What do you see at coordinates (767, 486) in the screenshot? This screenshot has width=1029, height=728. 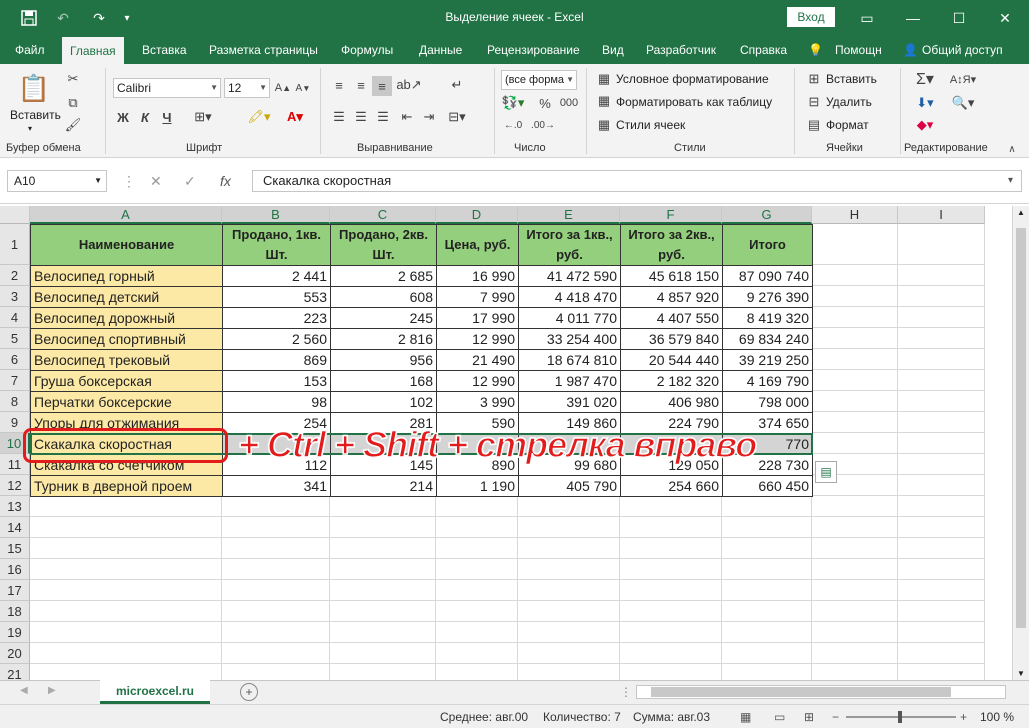 I see `table-cell: 660 450` at bounding box center [767, 486].